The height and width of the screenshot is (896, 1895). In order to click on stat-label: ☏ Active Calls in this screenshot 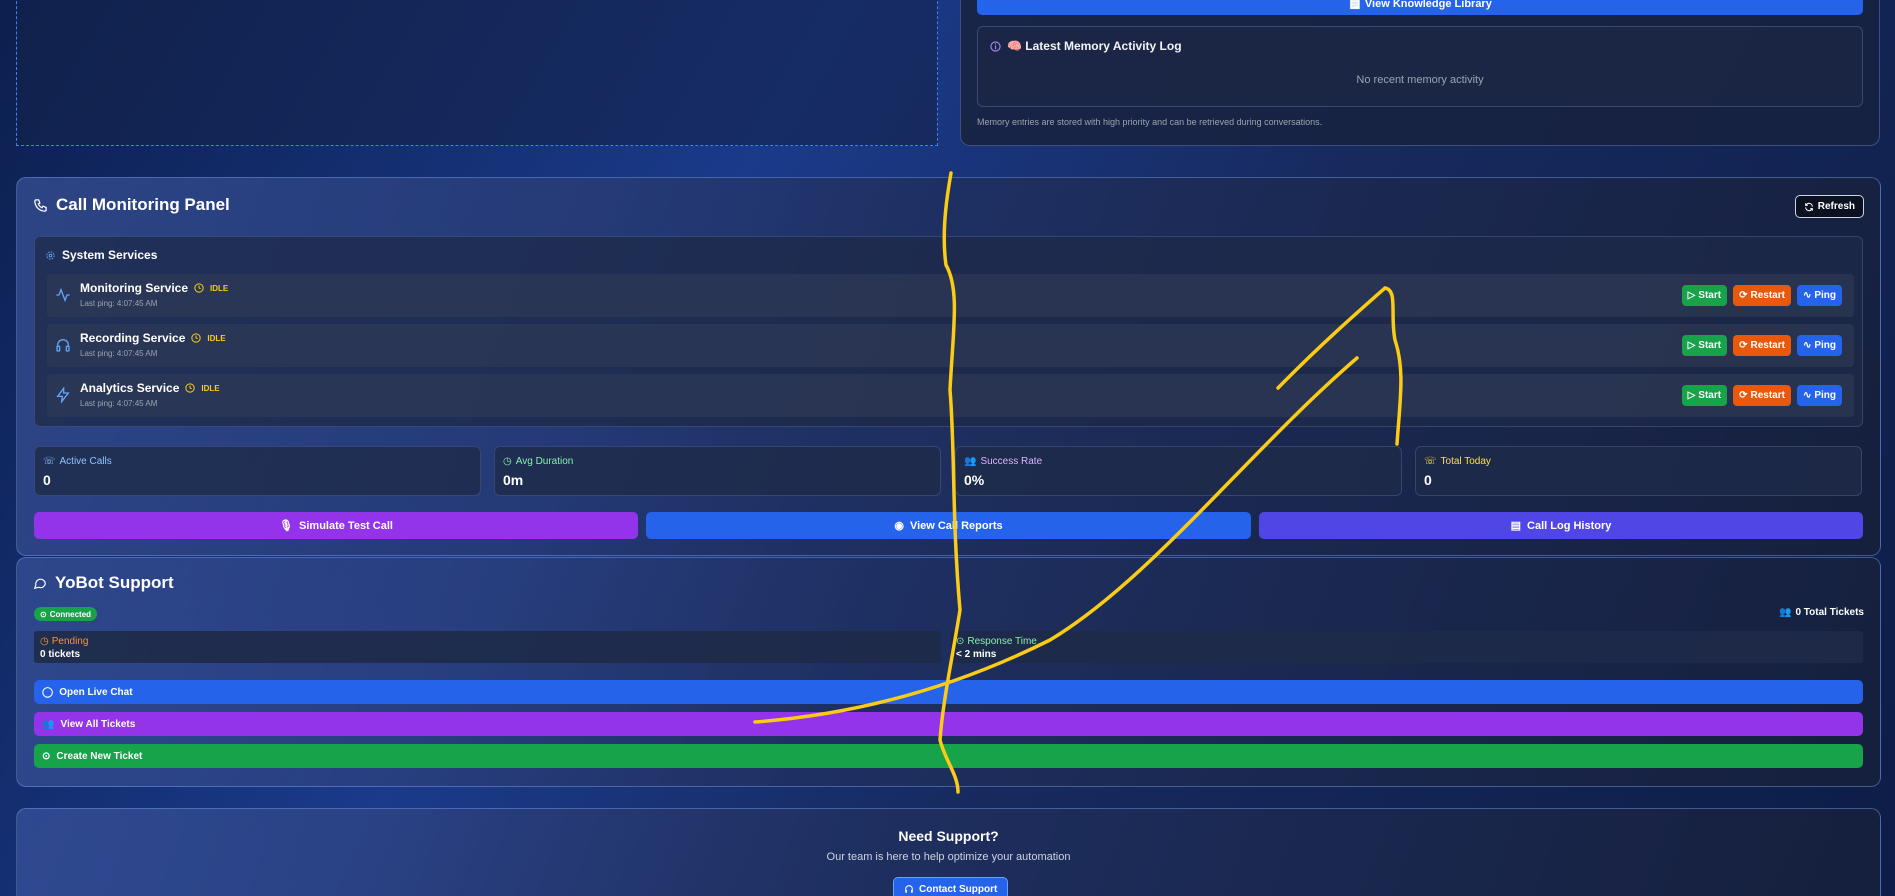, I will do `click(77, 461)`.